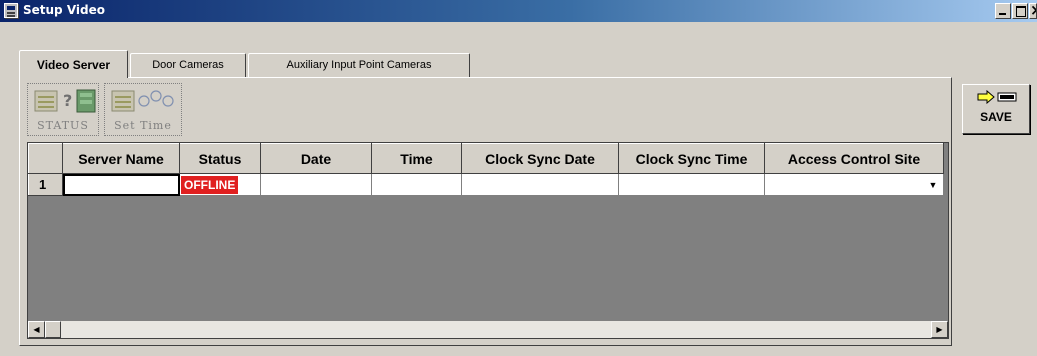 The height and width of the screenshot is (356, 1037). What do you see at coordinates (996, 109) in the screenshot?
I see `save-button: SAVE` at bounding box center [996, 109].